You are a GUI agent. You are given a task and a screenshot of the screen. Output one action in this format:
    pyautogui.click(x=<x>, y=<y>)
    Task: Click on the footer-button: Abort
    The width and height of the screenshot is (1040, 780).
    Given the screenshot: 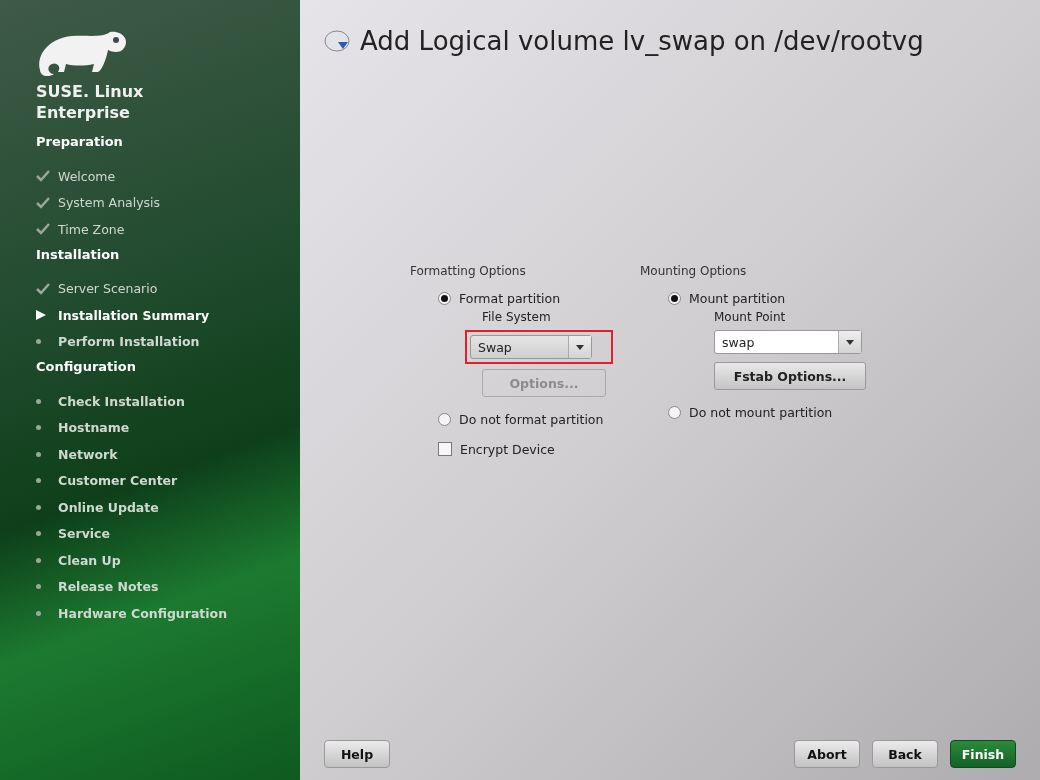 What is the action you would take?
    pyautogui.click(x=827, y=754)
    